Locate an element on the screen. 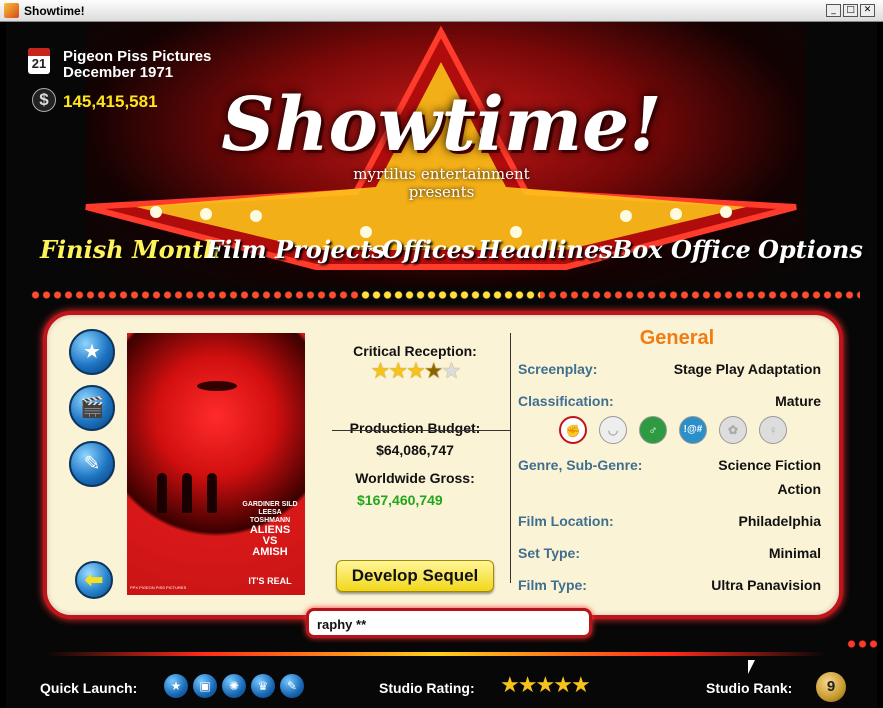 This screenshot has width=883, height=708. studio-rating-stars: ★★★★★ is located at coordinates (545, 685).